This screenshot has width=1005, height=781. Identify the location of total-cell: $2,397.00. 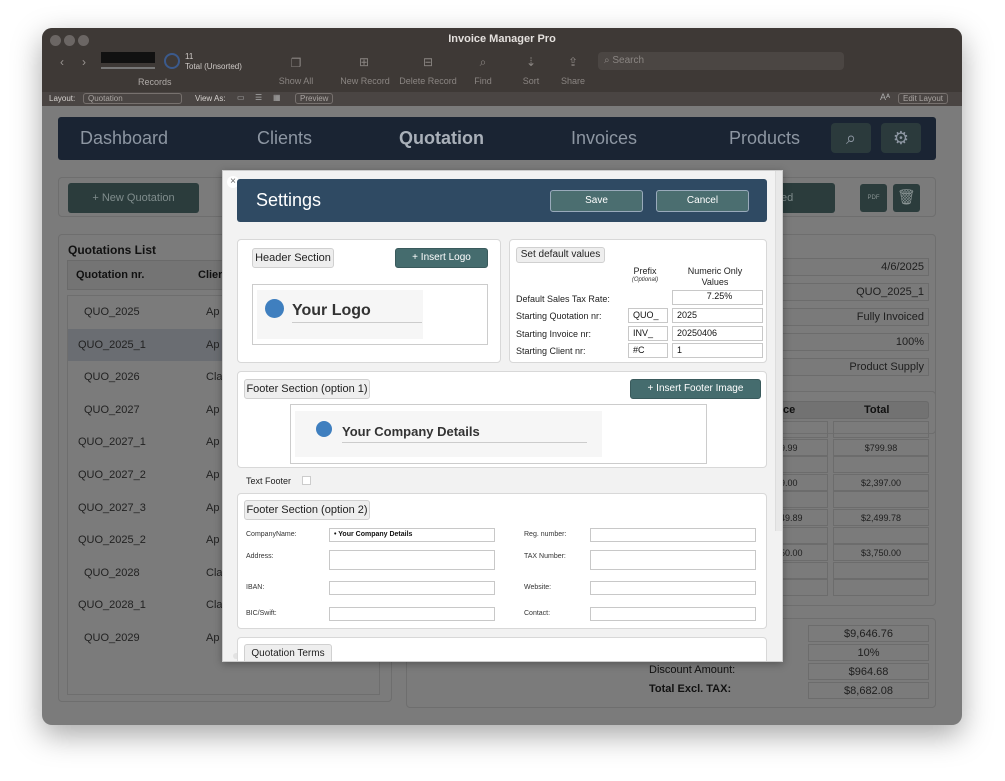
(881, 482).